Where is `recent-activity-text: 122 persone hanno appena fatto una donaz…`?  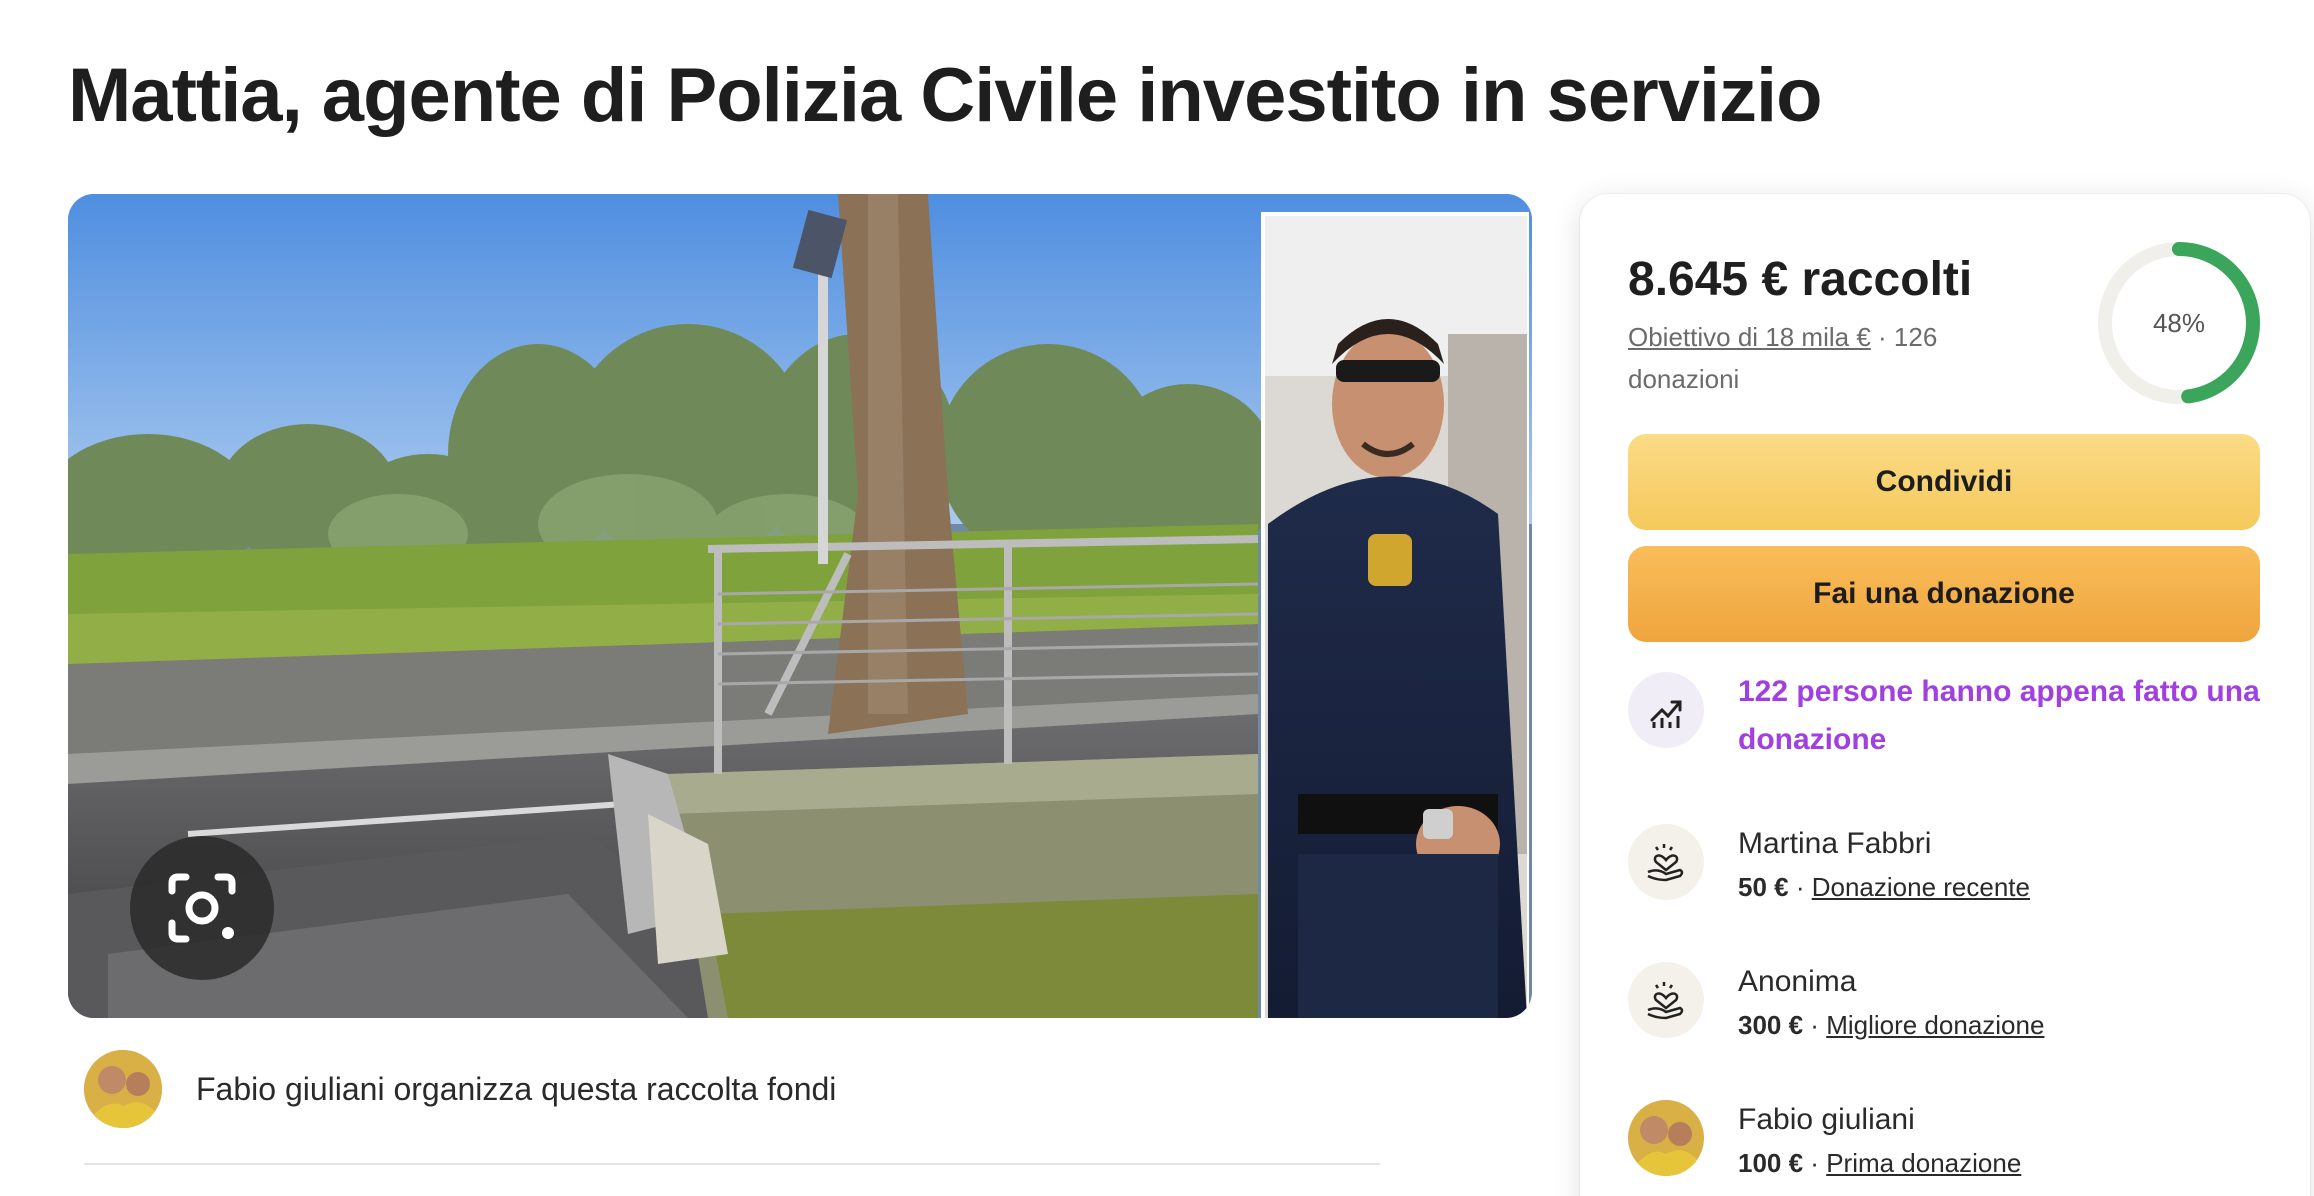 recent-activity-text: 122 persone hanno appena fatto una donaz… is located at coordinates (1999, 715).